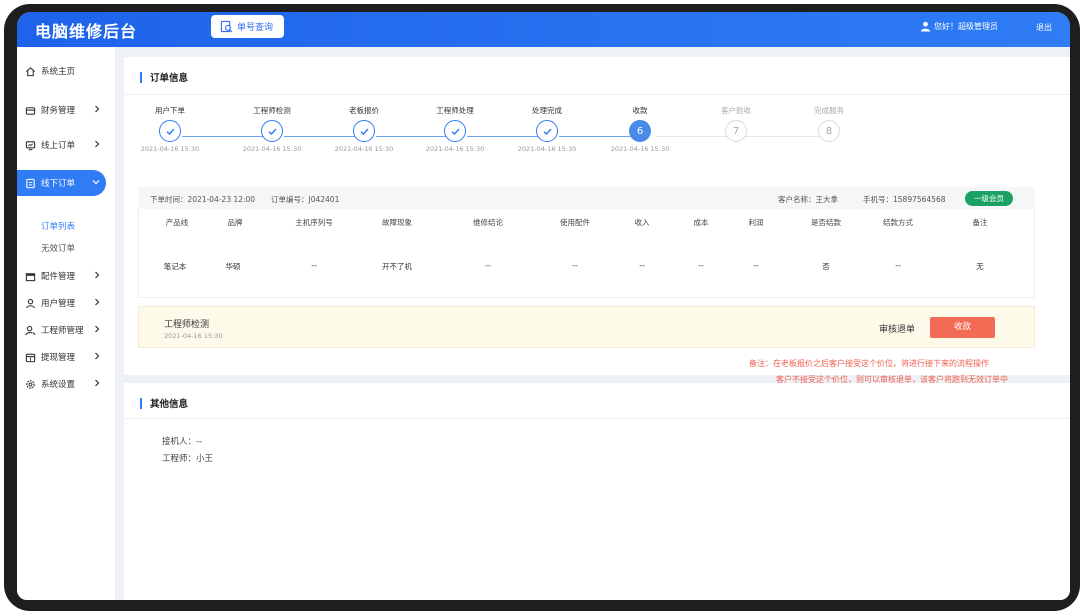  What do you see at coordinates (826, 222) in the screenshot?
I see `table-header: 是否结款` at bounding box center [826, 222].